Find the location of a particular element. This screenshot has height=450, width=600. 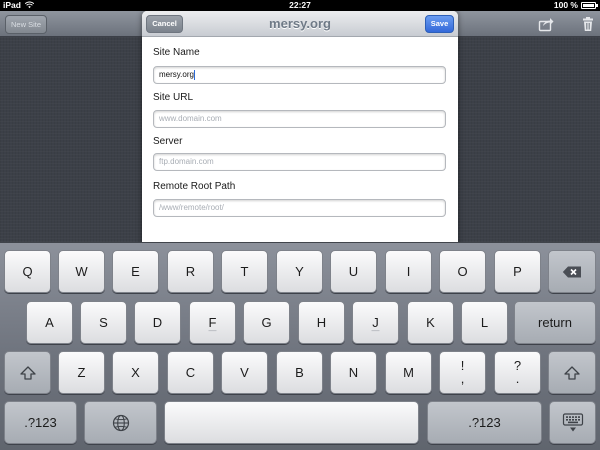

key-c: C is located at coordinates (190, 372).